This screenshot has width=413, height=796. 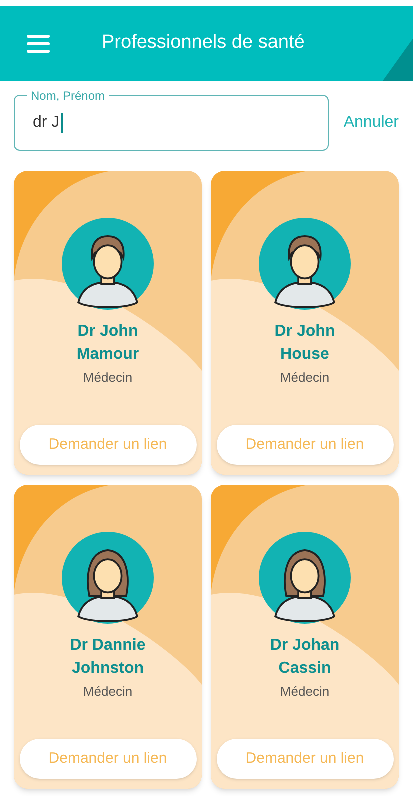 What do you see at coordinates (305, 343) in the screenshot?
I see `professional-name: Dr John House` at bounding box center [305, 343].